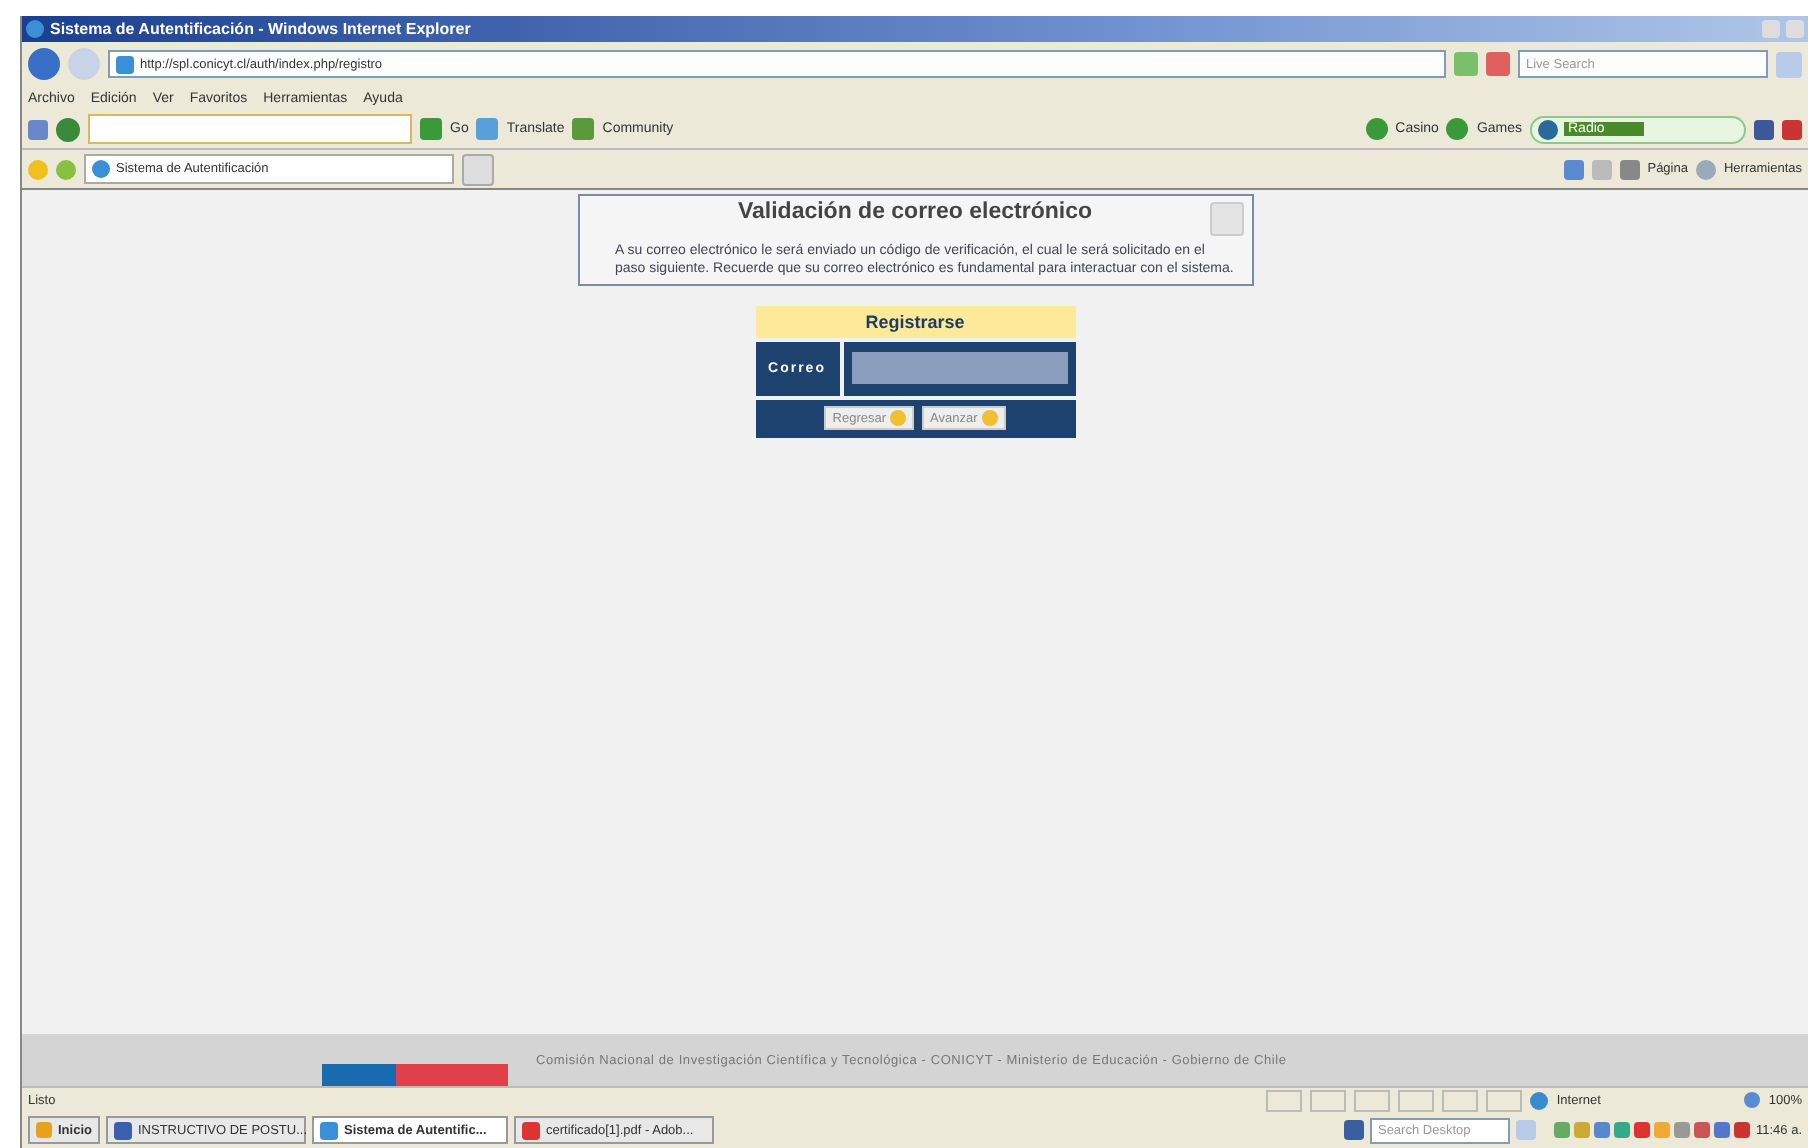 This screenshot has width=1808, height=1148. What do you see at coordinates (1789, 64) in the screenshot?
I see `search-button` at bounding box center [1789, 64].